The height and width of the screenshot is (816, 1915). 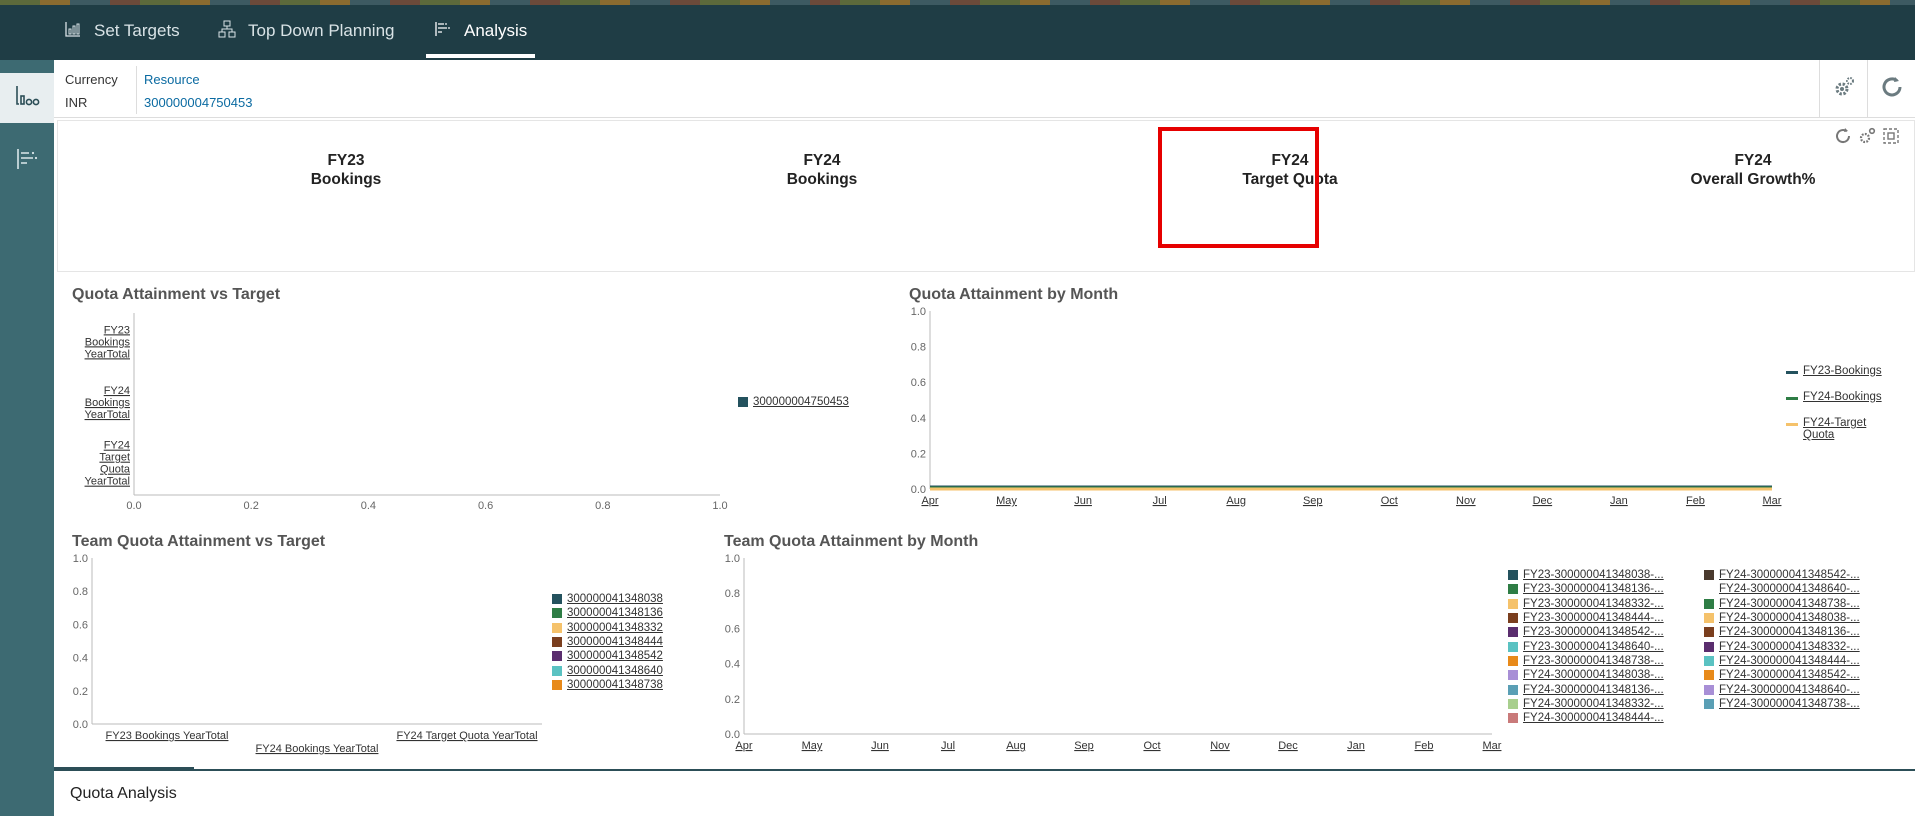 What do you see at coordinates (108, 464) in the screenshot?
I see `category-label: FY24 Target Quota YearTotal` at bounding box center [108, 464].